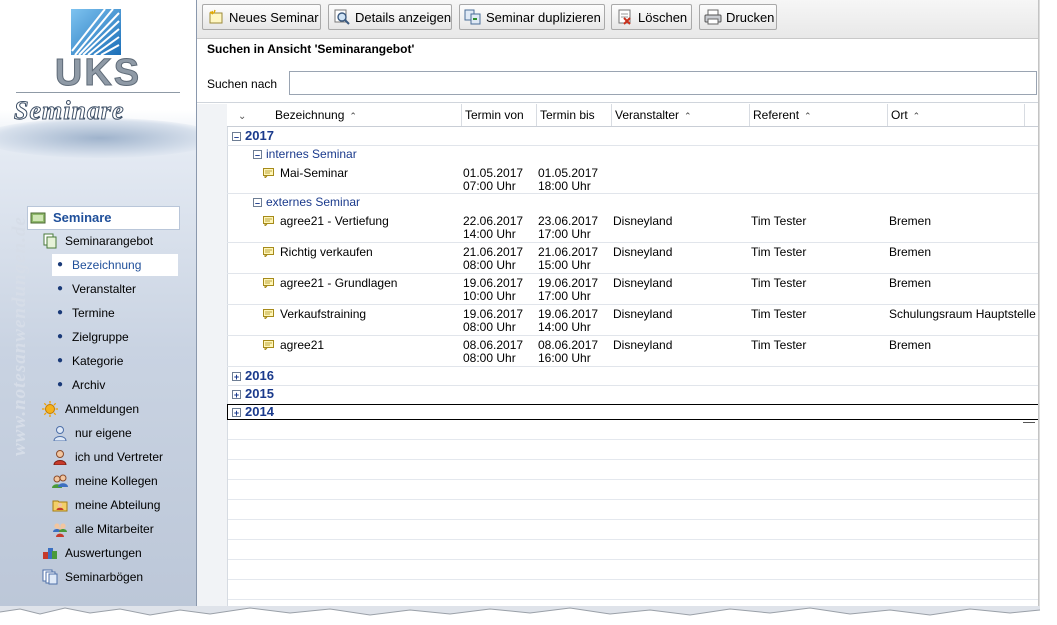  Describe the element at coordinates (104, 289) in the screenshot. I see `sidebar-item-label: Veranstalter` at that location.